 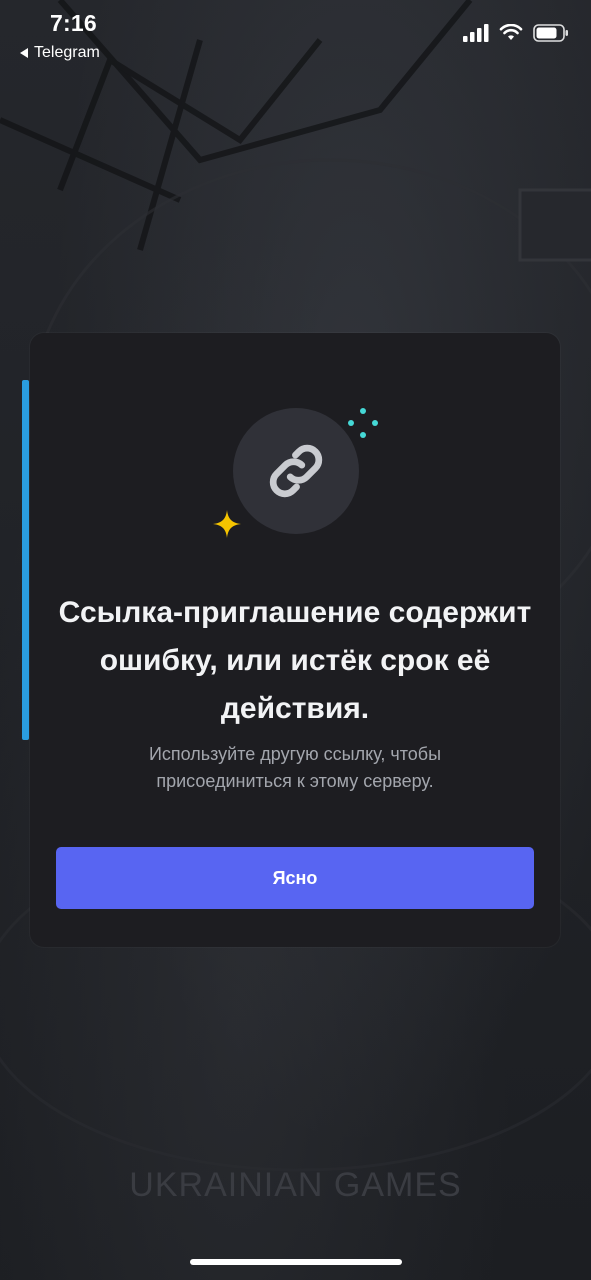 I want to click on sparkle-teal-icon, so click(x=363, y=423).